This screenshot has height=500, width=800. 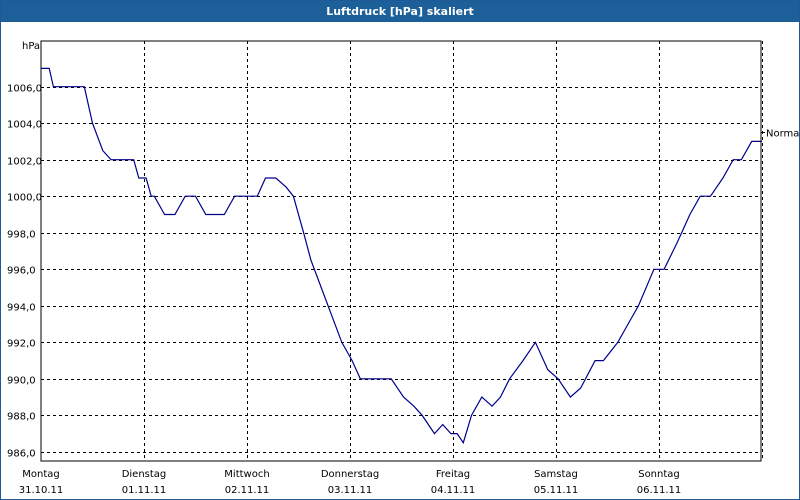 I want to click on x-tick-day: Donnerstag, so click(x=350, y=474).